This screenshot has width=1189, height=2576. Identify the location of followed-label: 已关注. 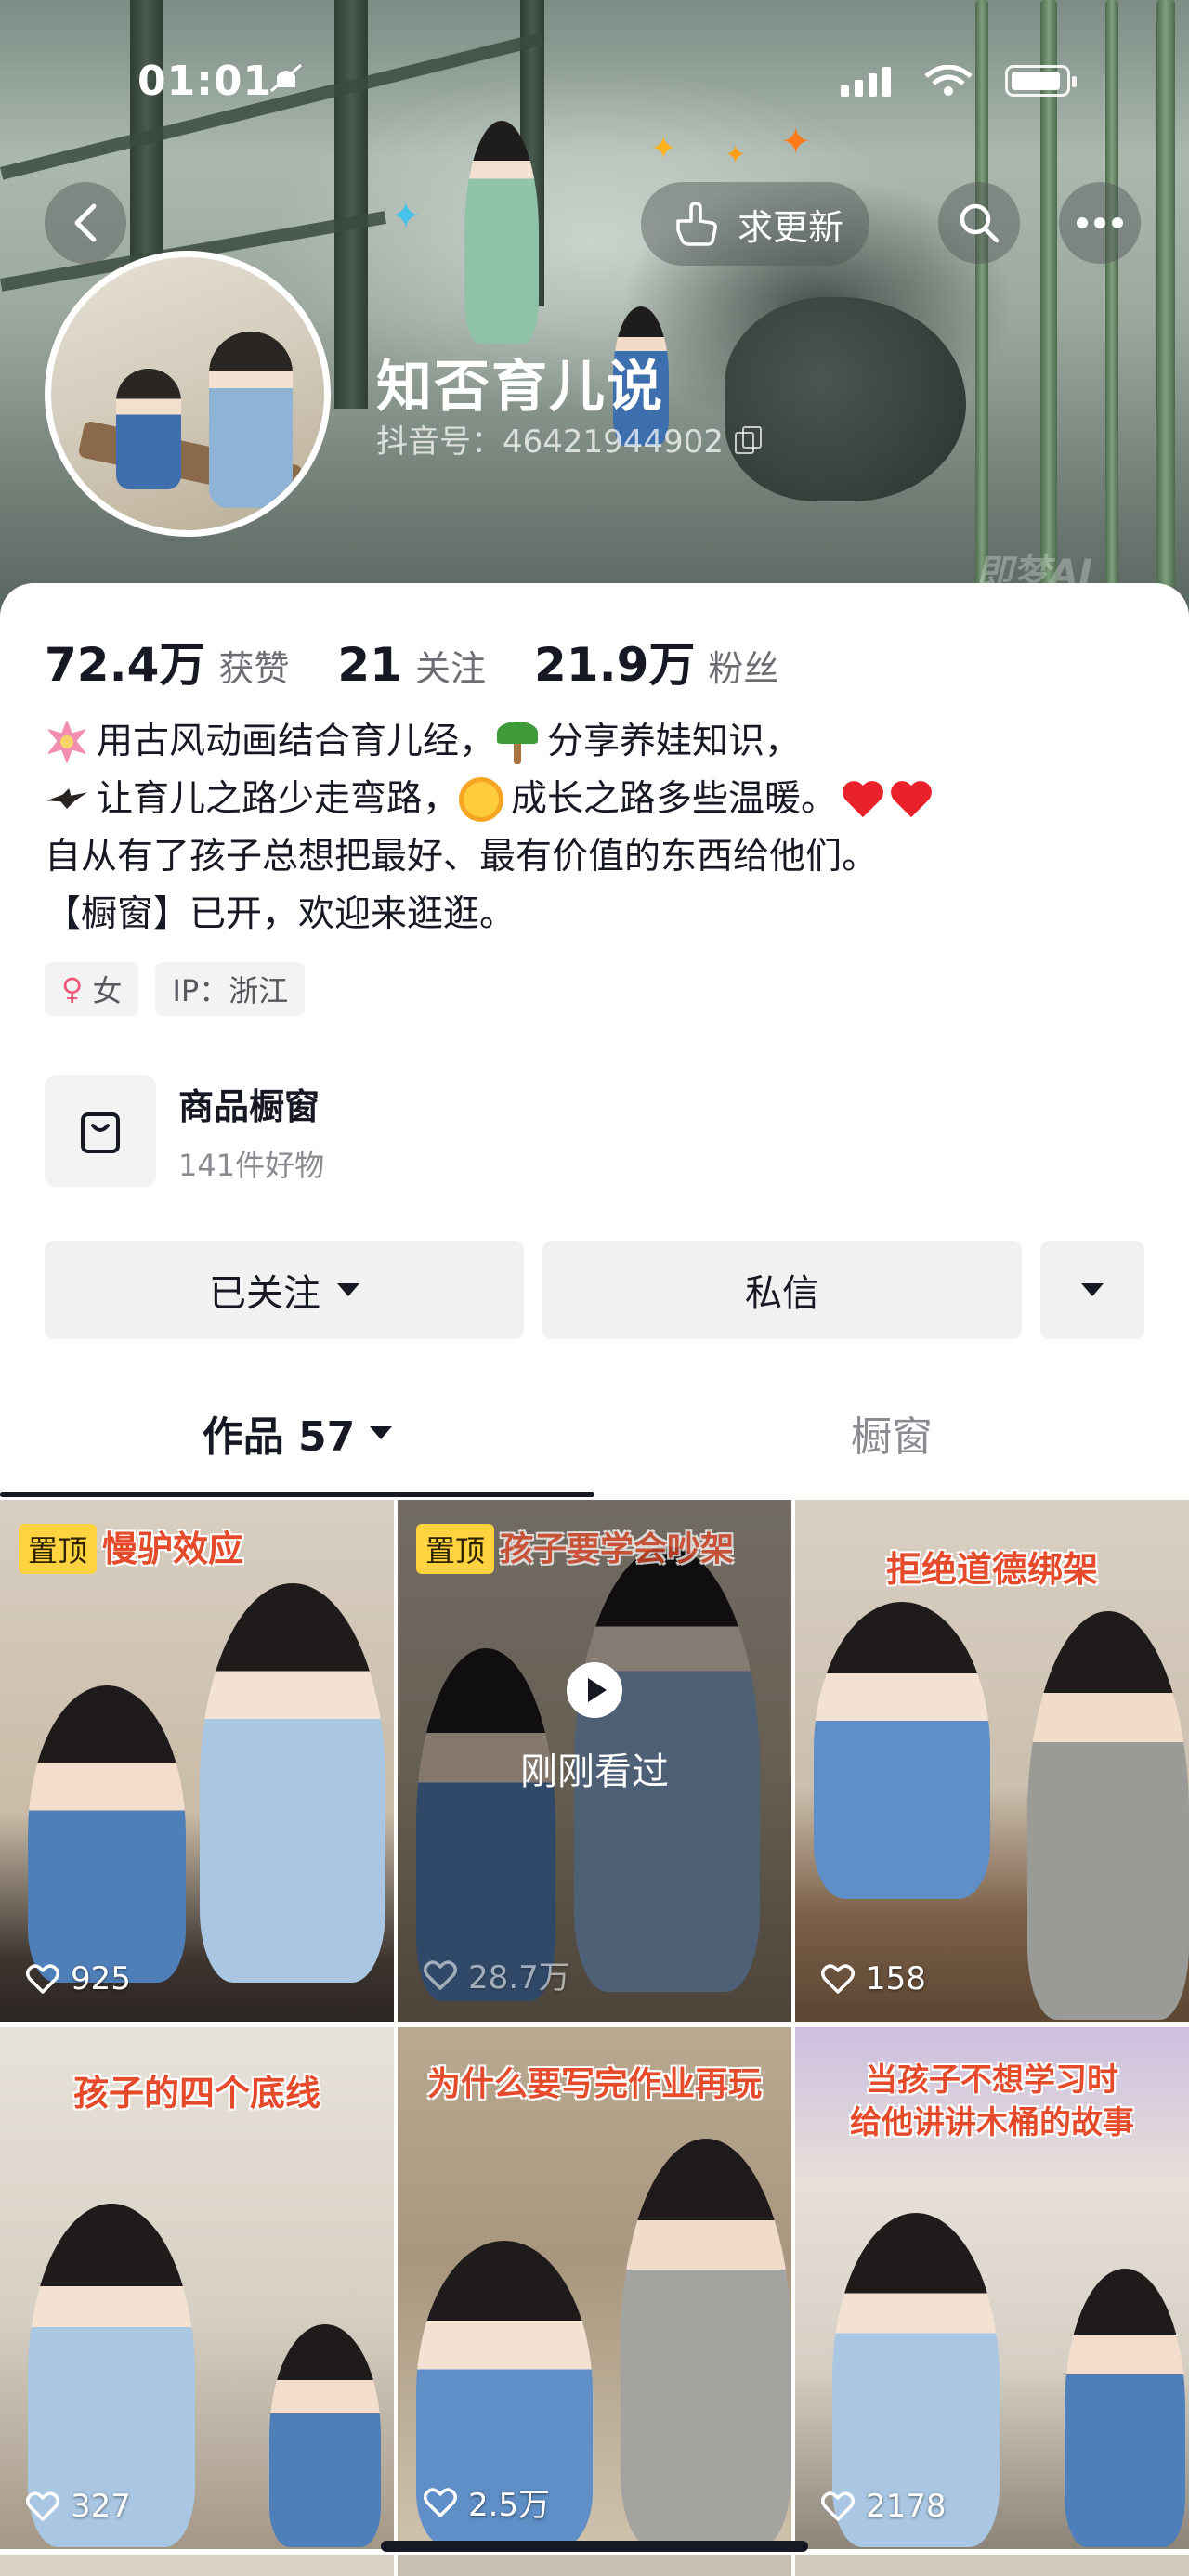
(264, 1293).